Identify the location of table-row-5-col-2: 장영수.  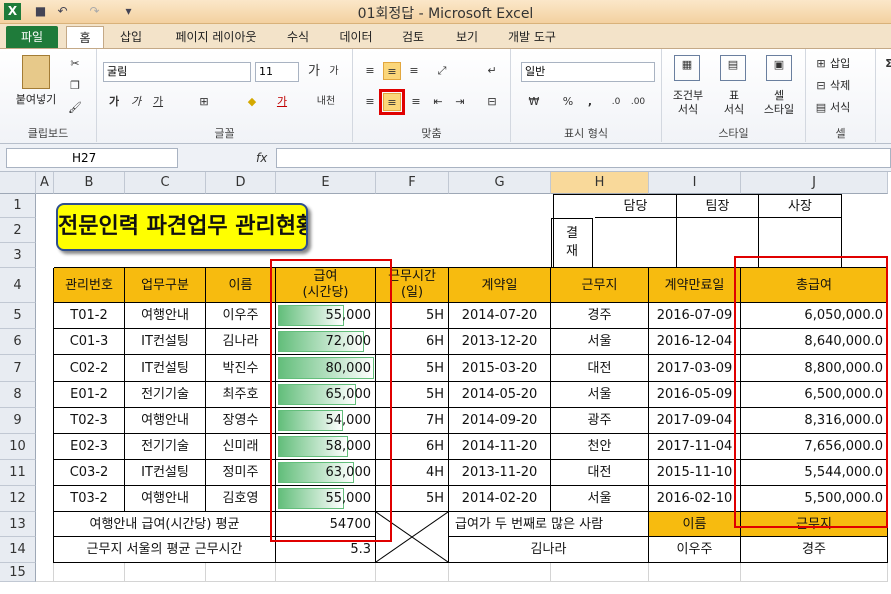
(241, 421).